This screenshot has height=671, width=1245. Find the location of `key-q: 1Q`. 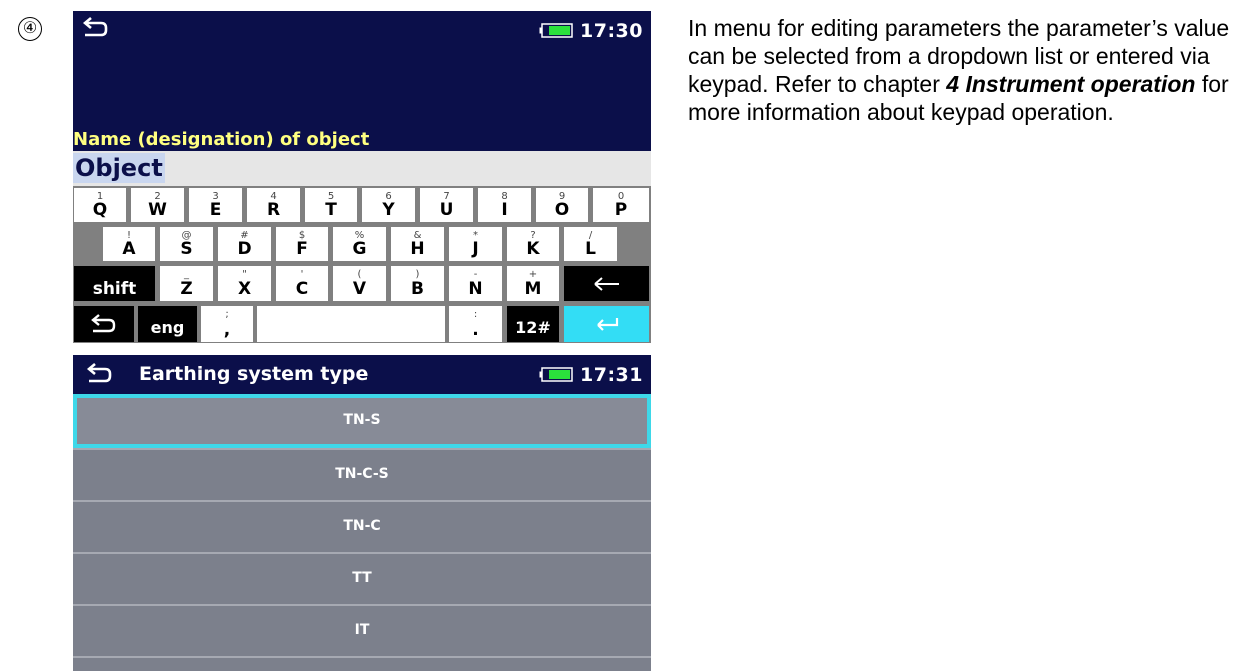

key-q: 1Q is located at coordinates (100, 205).